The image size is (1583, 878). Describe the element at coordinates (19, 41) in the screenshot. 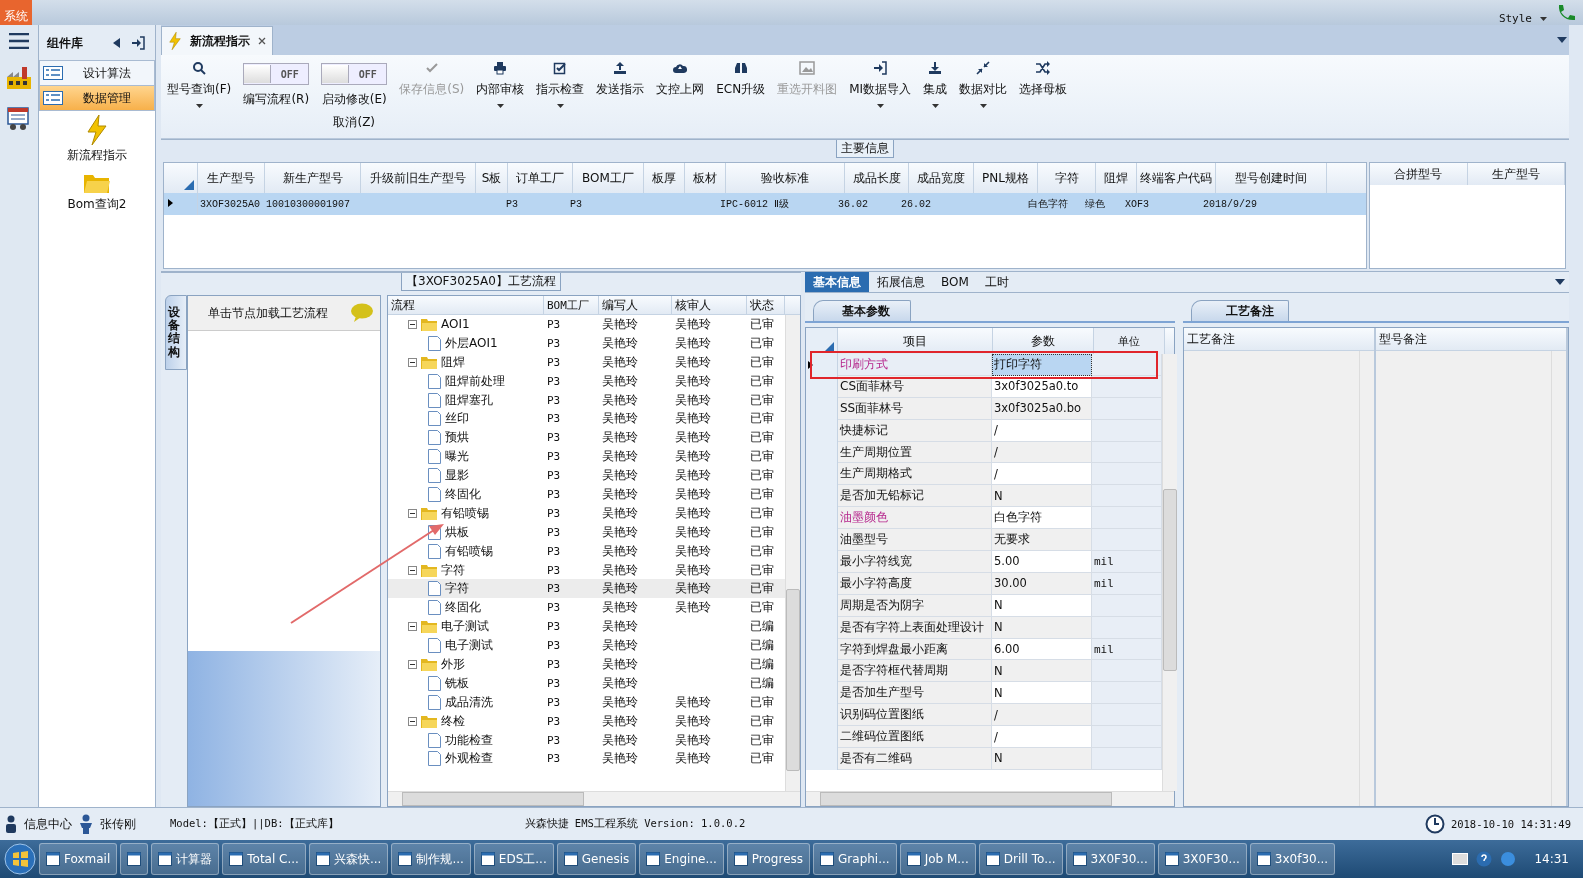

I see `menu-icon` at that location.